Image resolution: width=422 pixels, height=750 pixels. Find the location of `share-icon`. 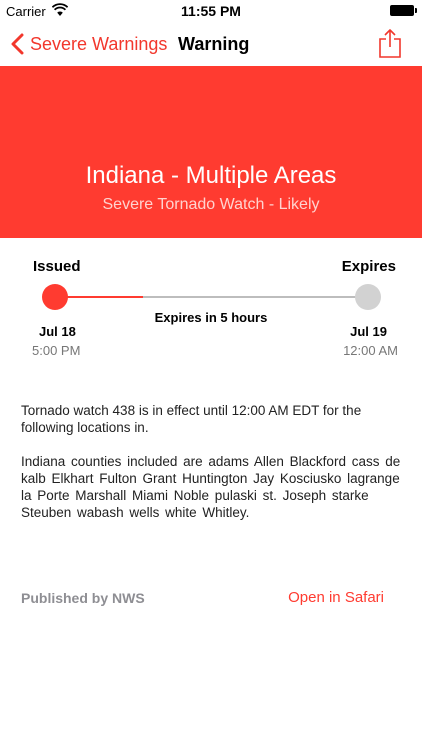

share-icon is located at coordinates (390, 43).